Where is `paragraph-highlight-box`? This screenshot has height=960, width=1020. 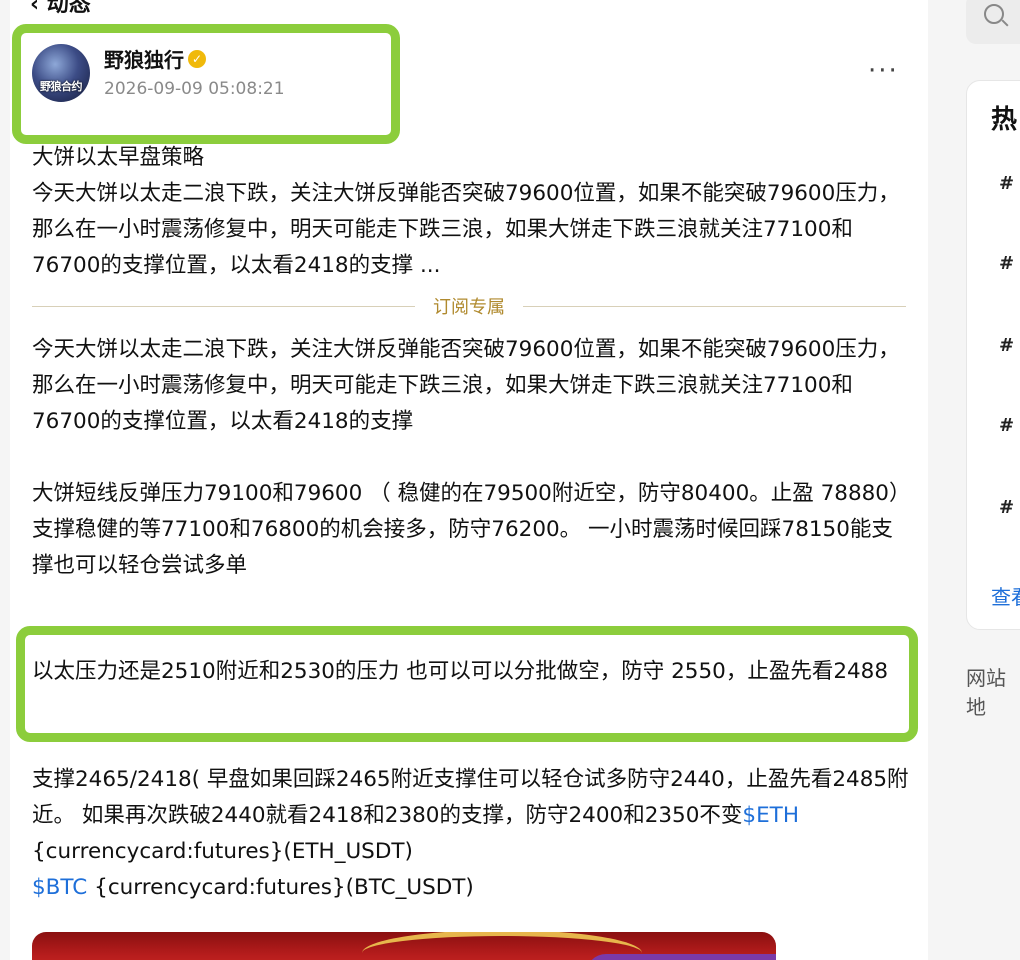
paragraph-highlight-box is located at coordinates (467, 684).